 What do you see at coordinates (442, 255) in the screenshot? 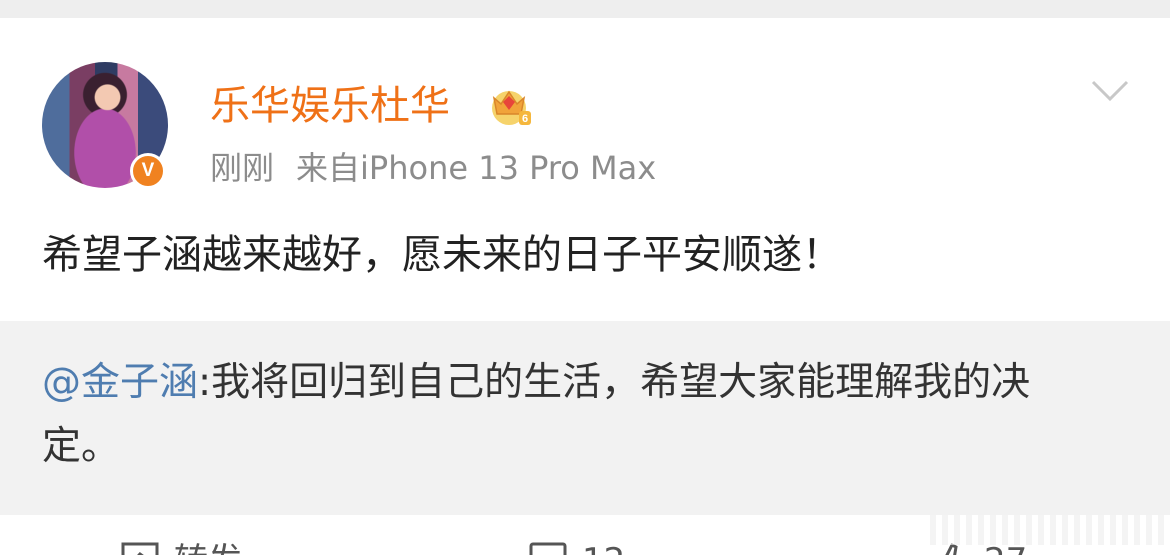
I see `post-body: 希望子涵越来越好，愿未来的日子平安顺遂！` at bounding box center [442, 255].